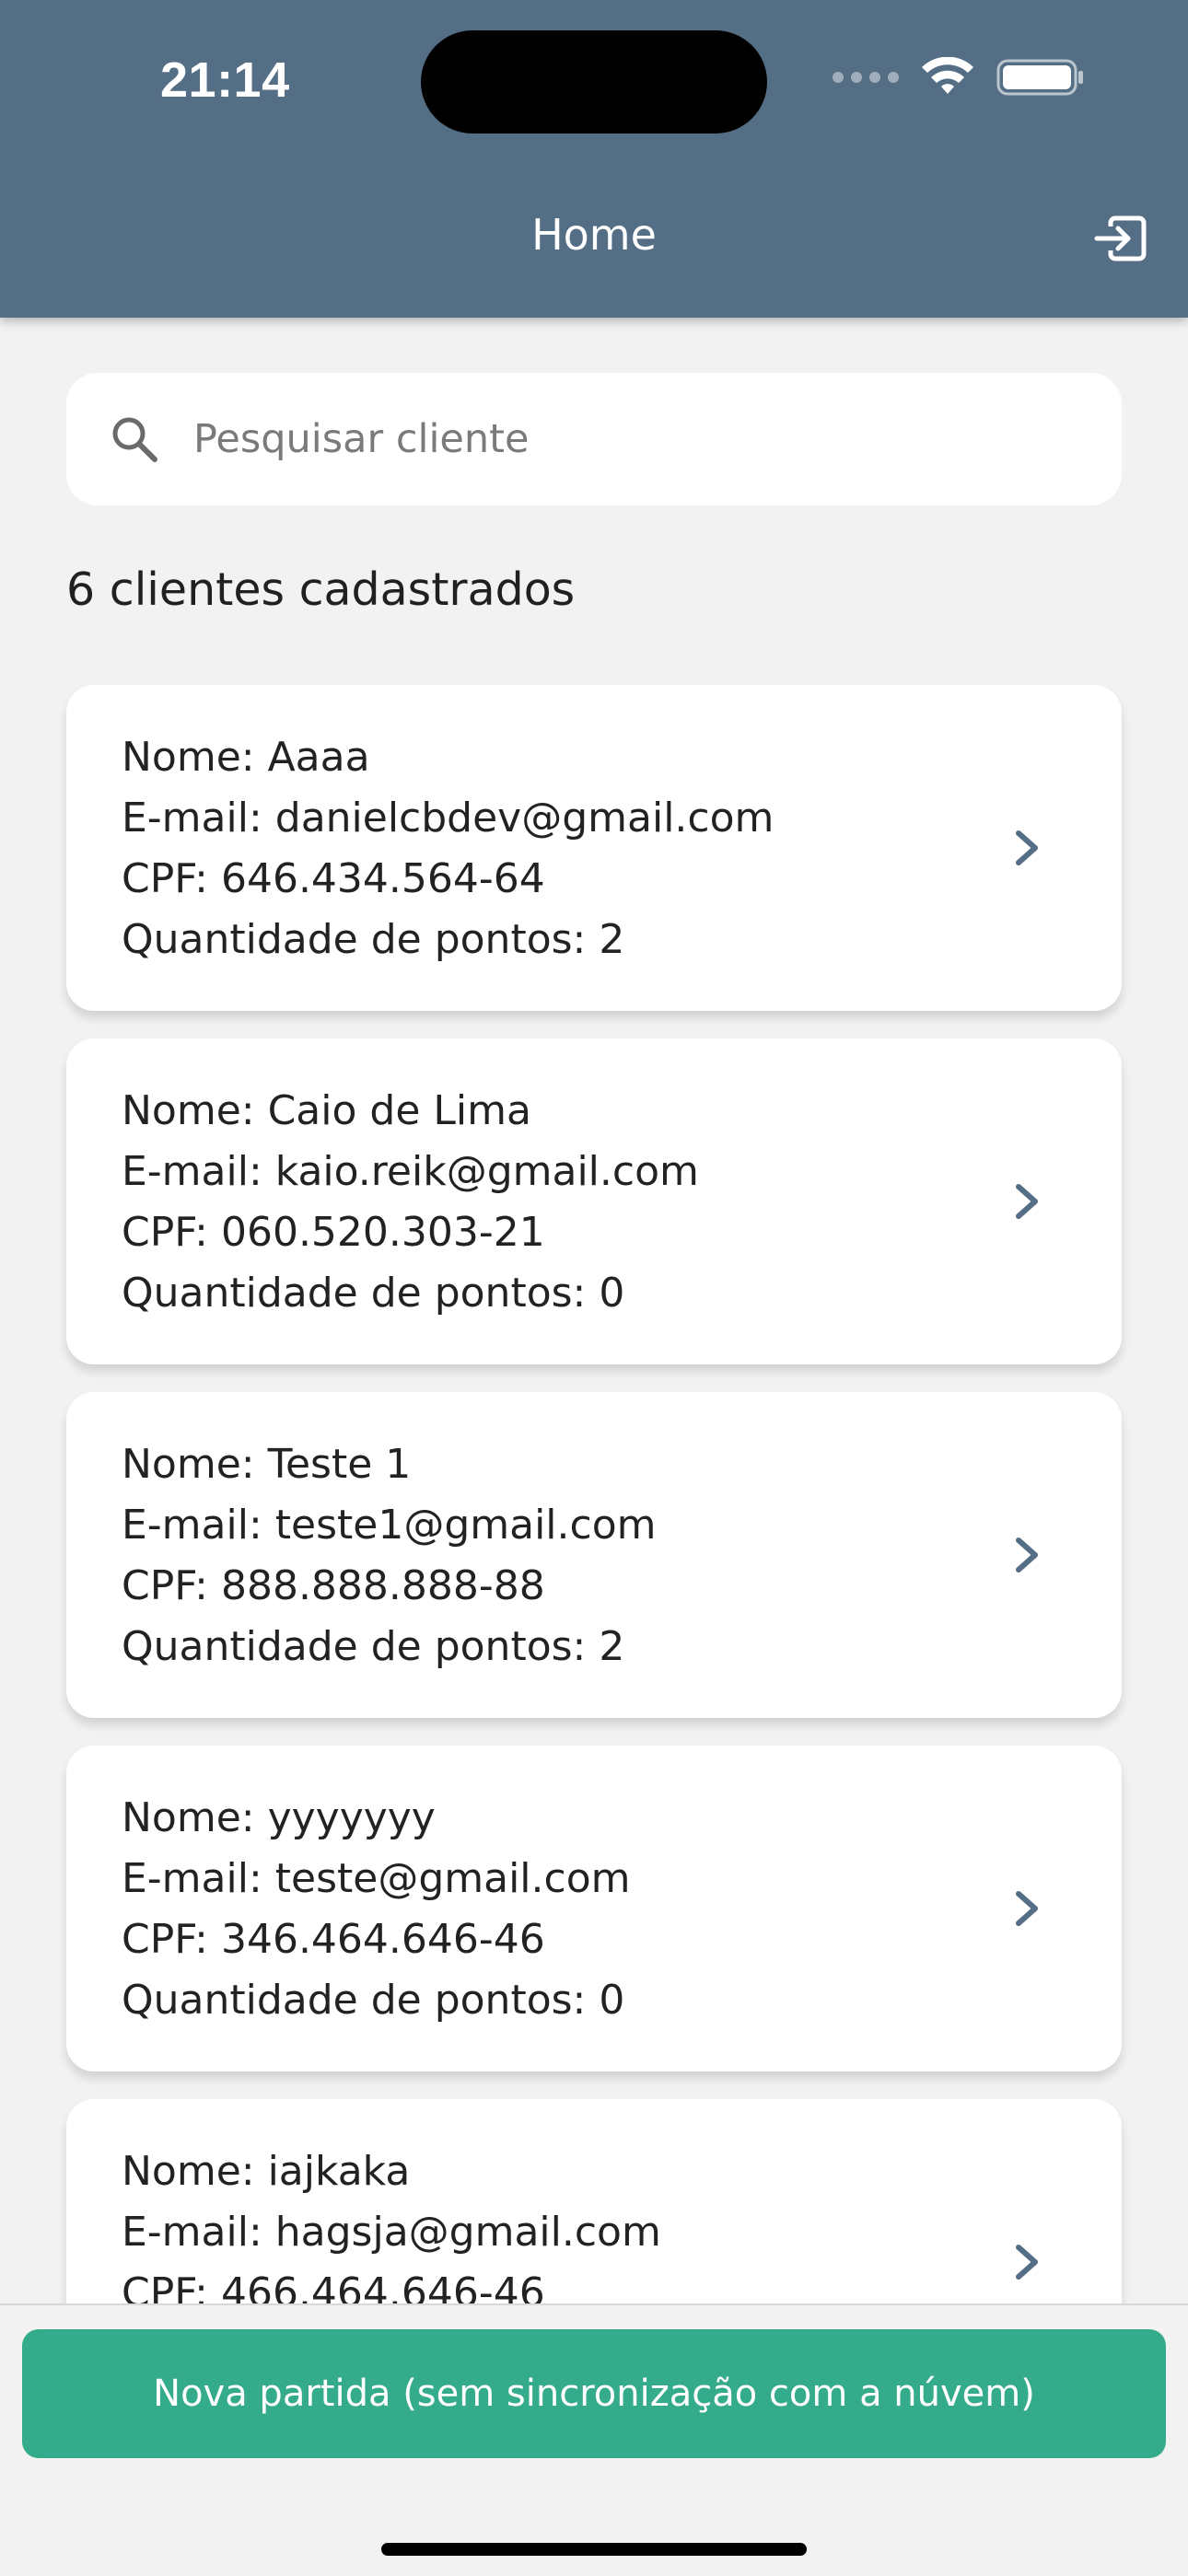  Describe the element at coordinates (594, 235) in the screenshot. I see `page-title: Home` at that location.